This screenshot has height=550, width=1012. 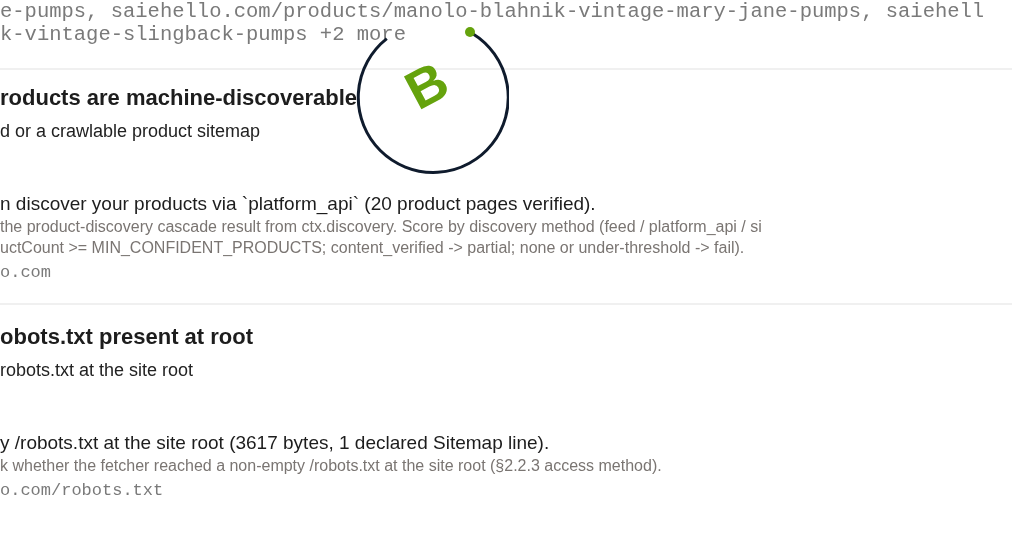 What do you see at coordinates (492, 11) in the screenshot?
I see `evidence-text: e-pumps, saiehello.com/products/manolo-blahnik-vintage-mary-jane-pumps, saiehell` at bounding box center [492, 11].